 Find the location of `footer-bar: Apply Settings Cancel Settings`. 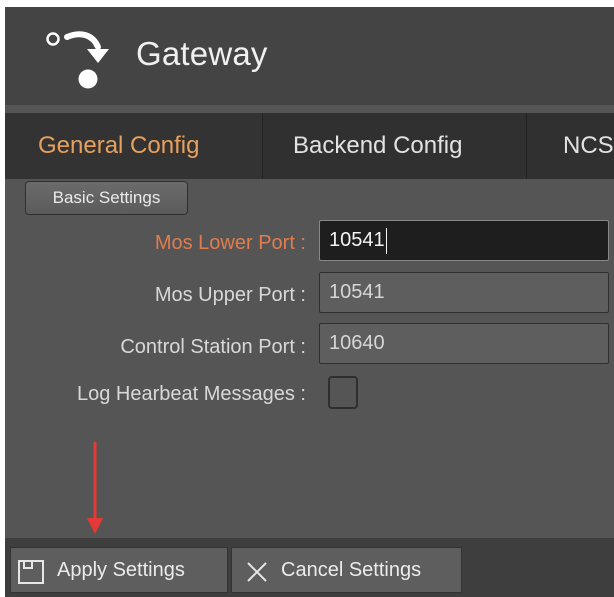

footer-bar: Apply Settings Cancel Settings is located at coordinates (309, 567).